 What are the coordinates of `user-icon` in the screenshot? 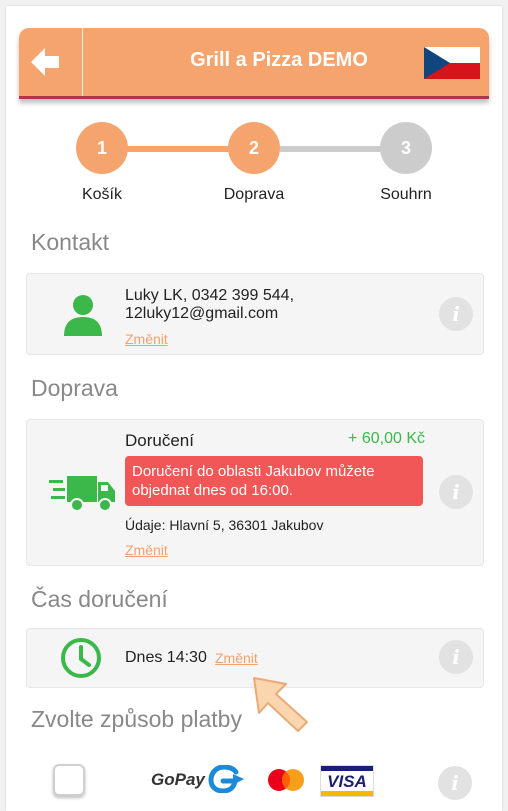 It's located at (83, 315).